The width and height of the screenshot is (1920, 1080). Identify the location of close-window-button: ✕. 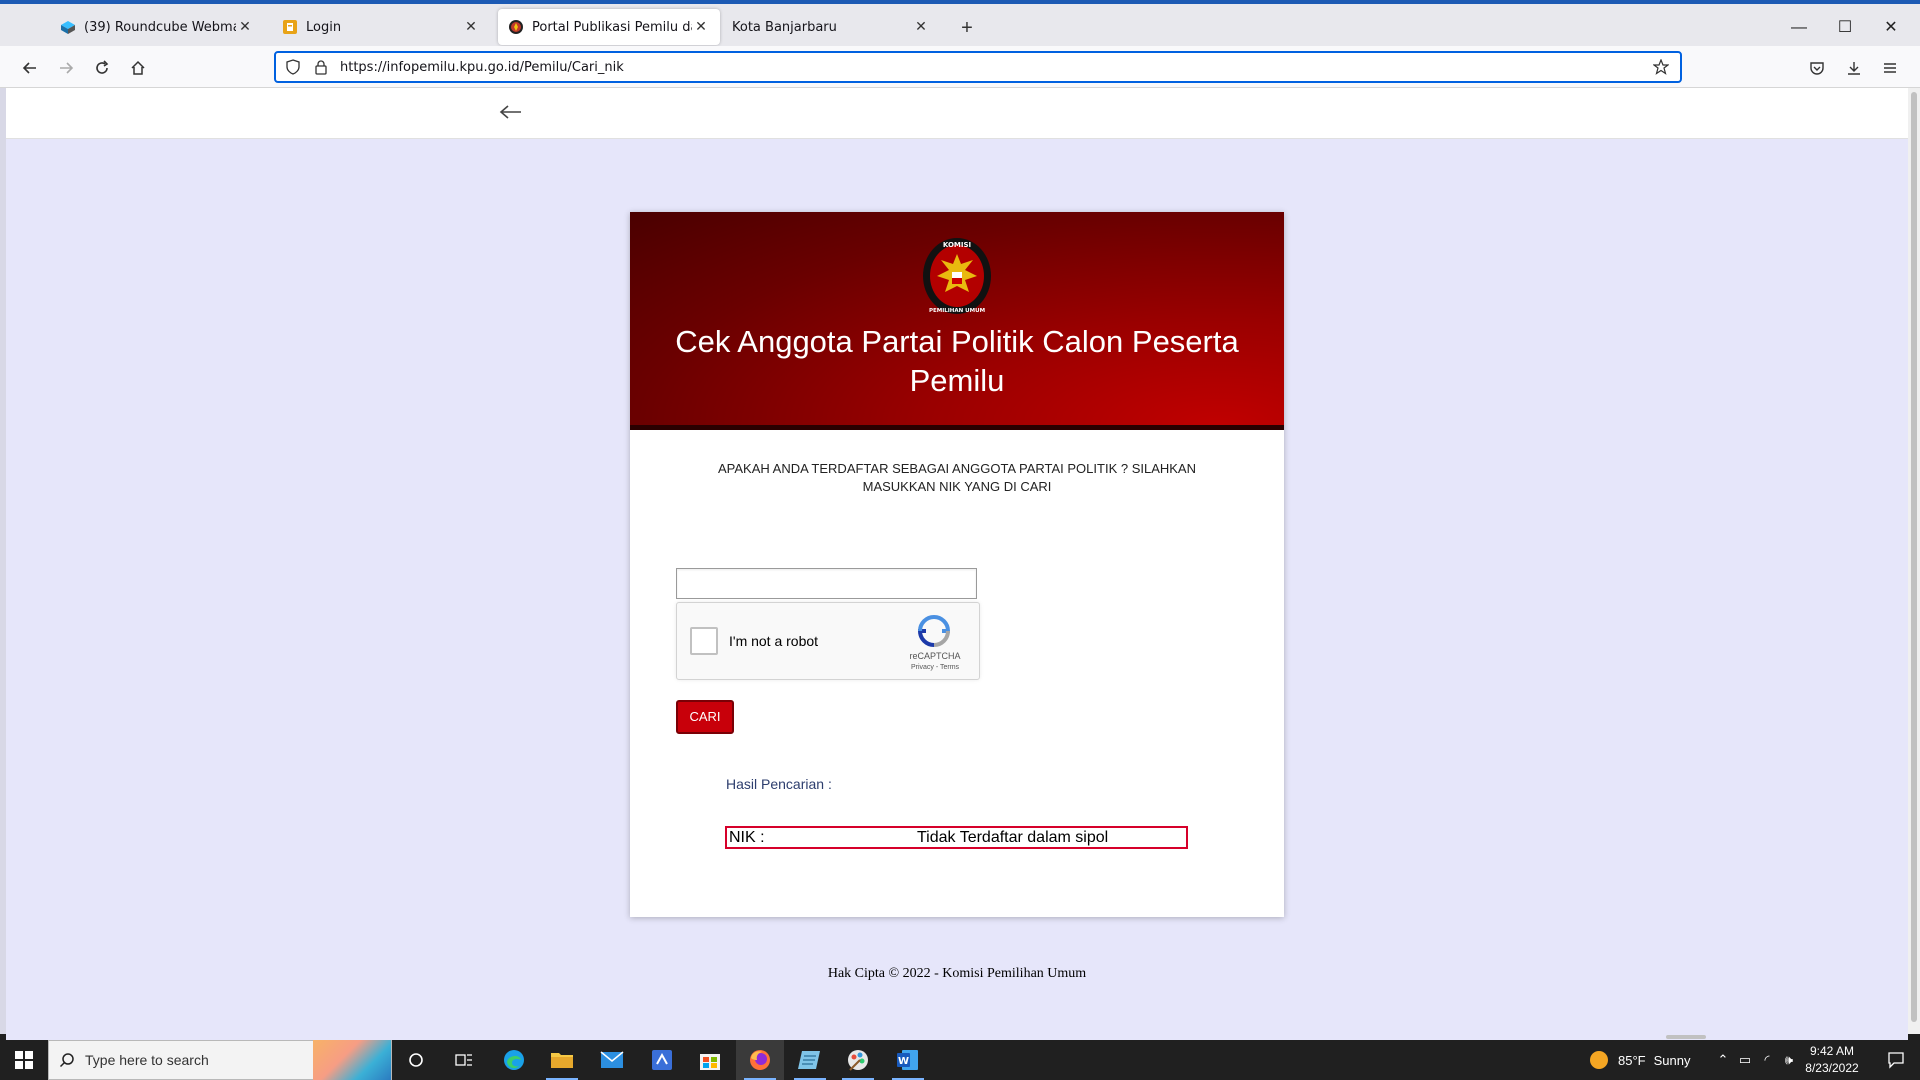
(1891, 28).